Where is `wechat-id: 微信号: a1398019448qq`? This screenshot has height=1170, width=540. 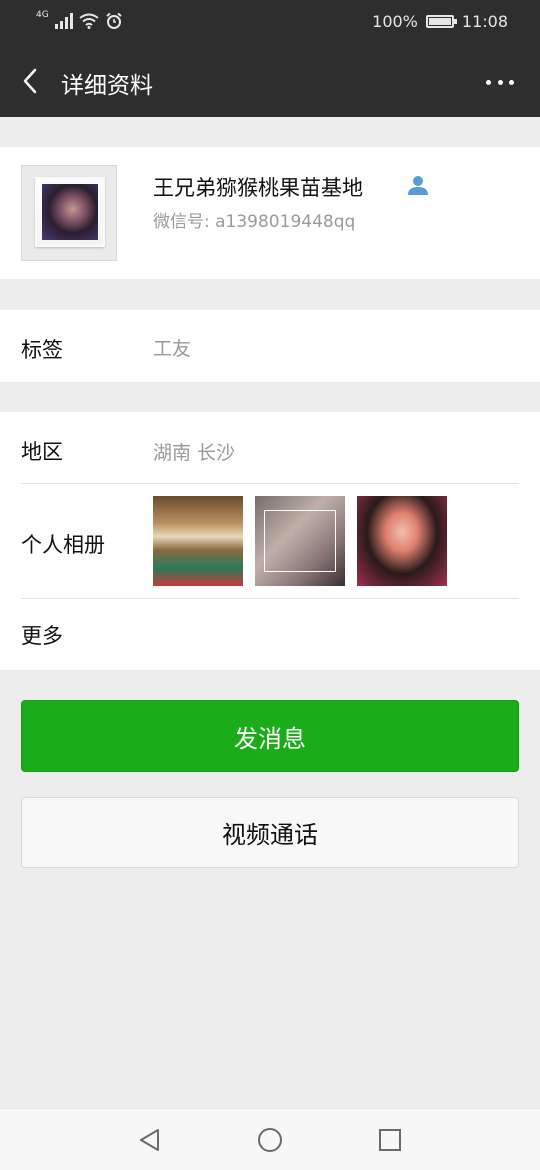
wechat-id: 微信号: a1398019448qq is located at coordinates (254, 222).